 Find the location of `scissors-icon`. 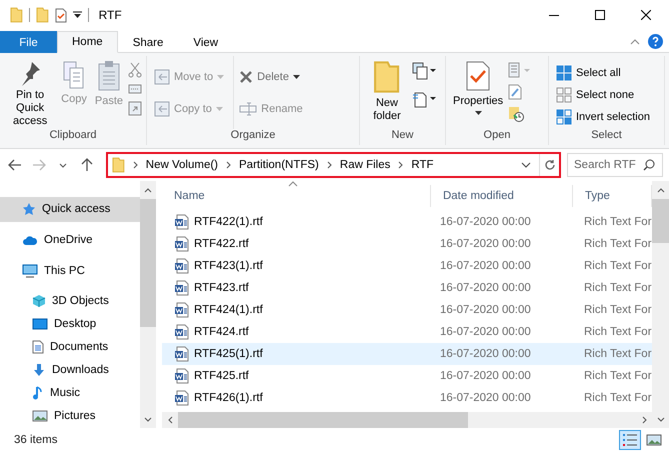

scissors-icon is located at coordinates (135, 70).